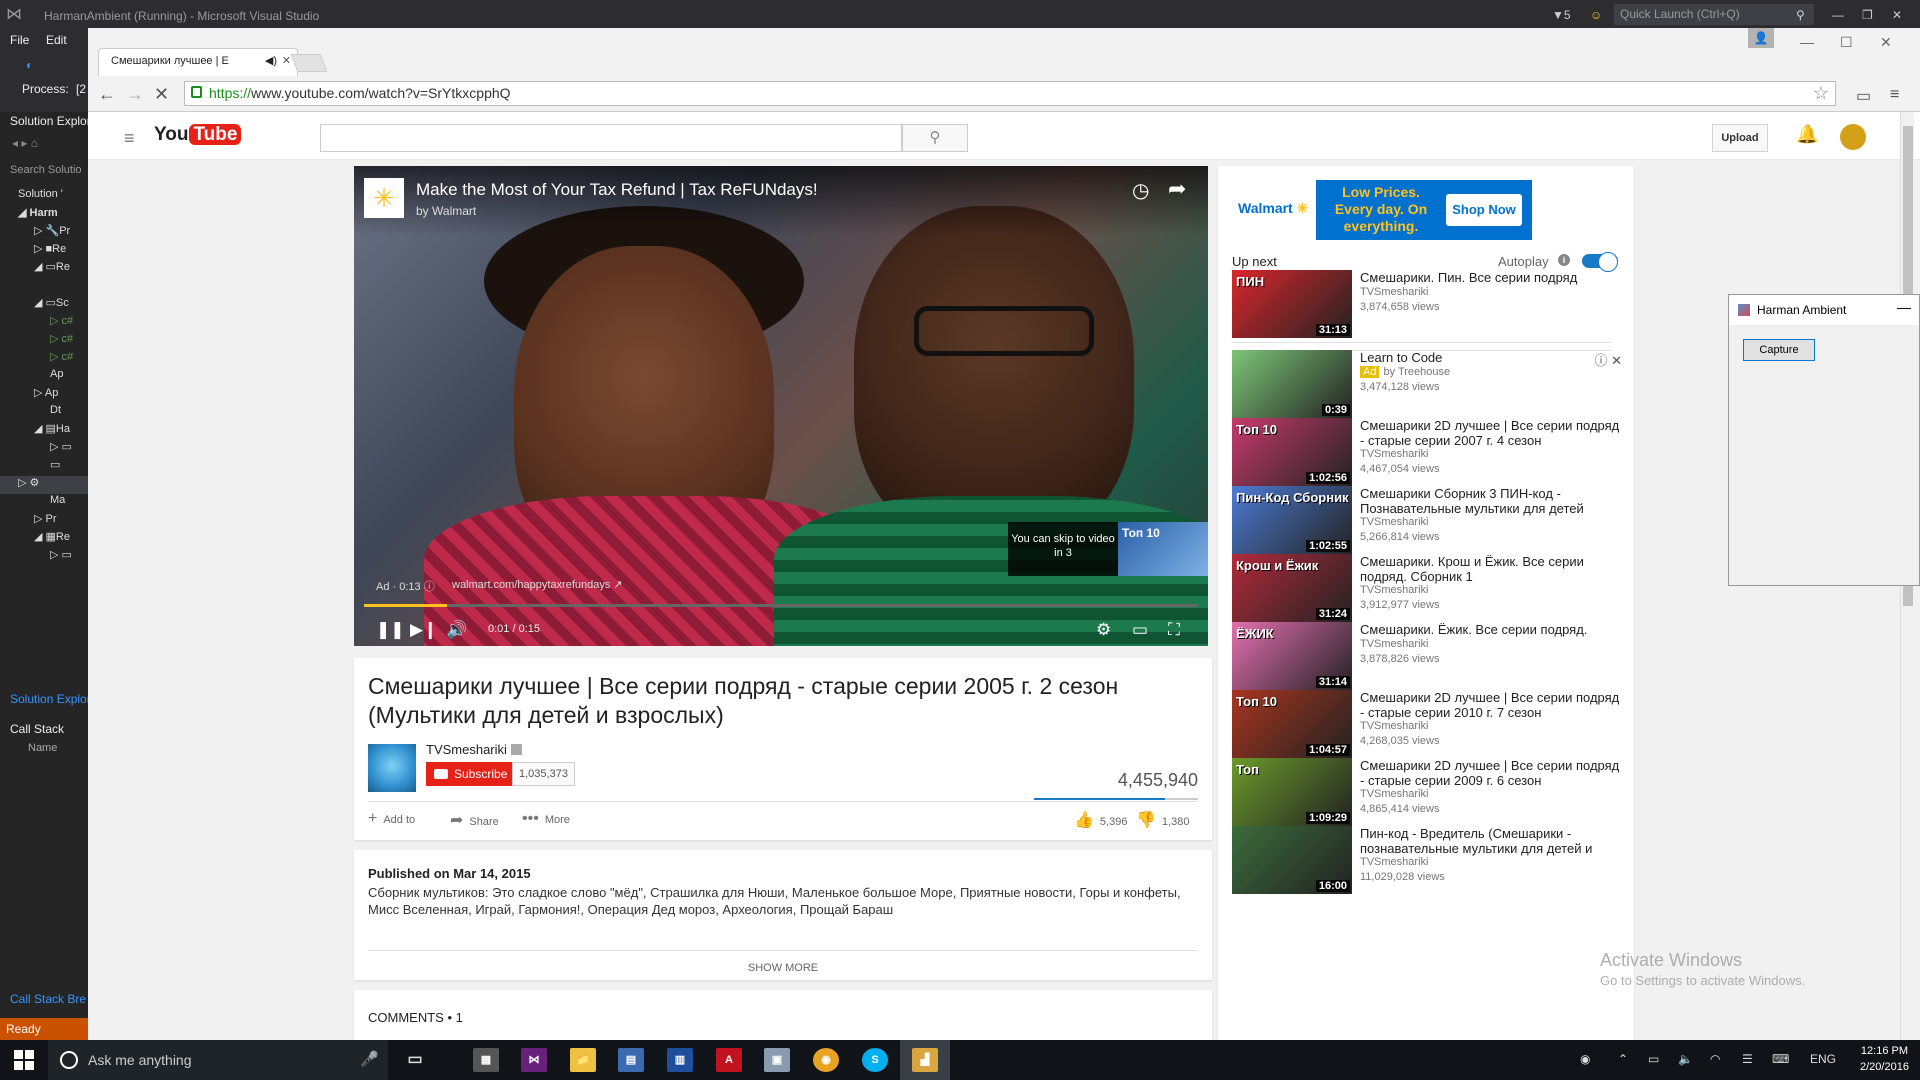 The height and width of the screenshot is (1080, 1920). I want to click on tree-item: ◢ ▭Sc, so click(51, 305).